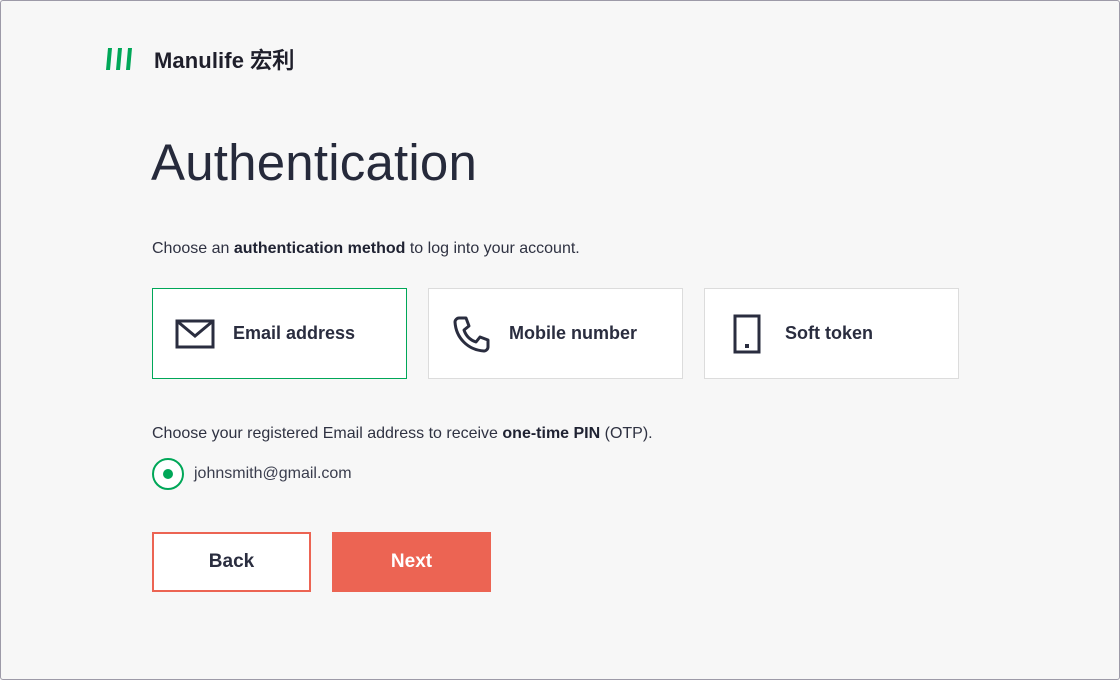 The height and width of the screenshot is (680, 1120). I want to click on envelope-icon, so click(195, 334).